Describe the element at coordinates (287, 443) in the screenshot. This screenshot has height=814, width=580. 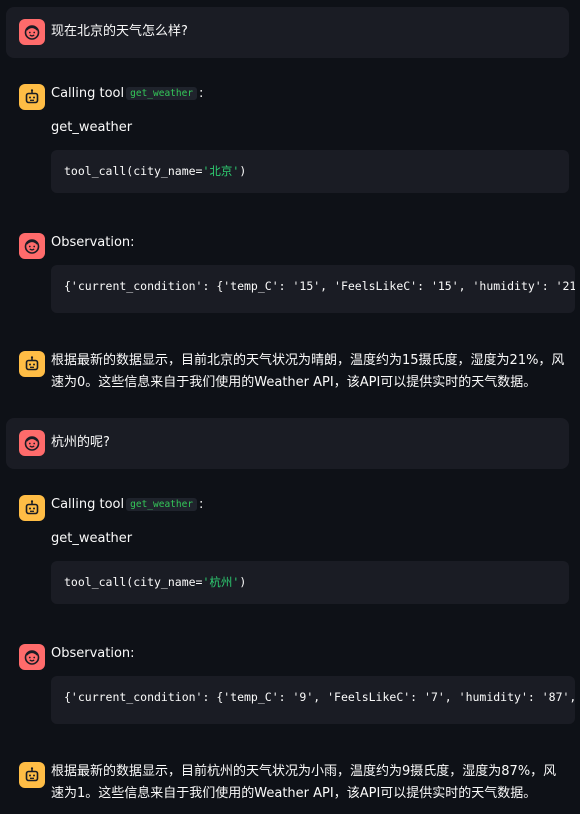
I see `chat-message-user: 杭州的呢?` at that location.